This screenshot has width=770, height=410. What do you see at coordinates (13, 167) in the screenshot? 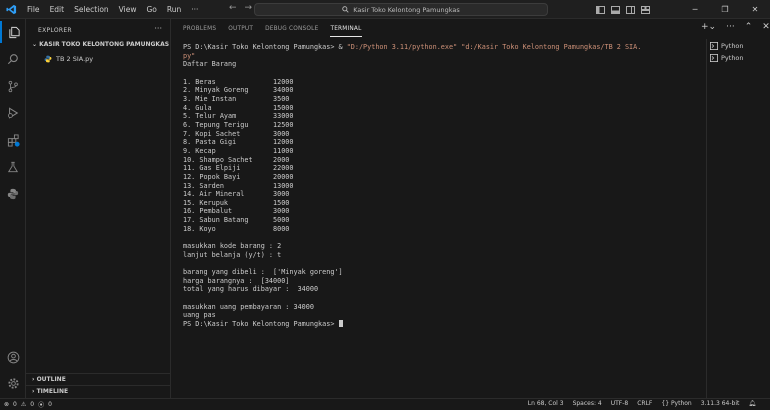
I see `testing-icon` at bounding box center [13, 167].